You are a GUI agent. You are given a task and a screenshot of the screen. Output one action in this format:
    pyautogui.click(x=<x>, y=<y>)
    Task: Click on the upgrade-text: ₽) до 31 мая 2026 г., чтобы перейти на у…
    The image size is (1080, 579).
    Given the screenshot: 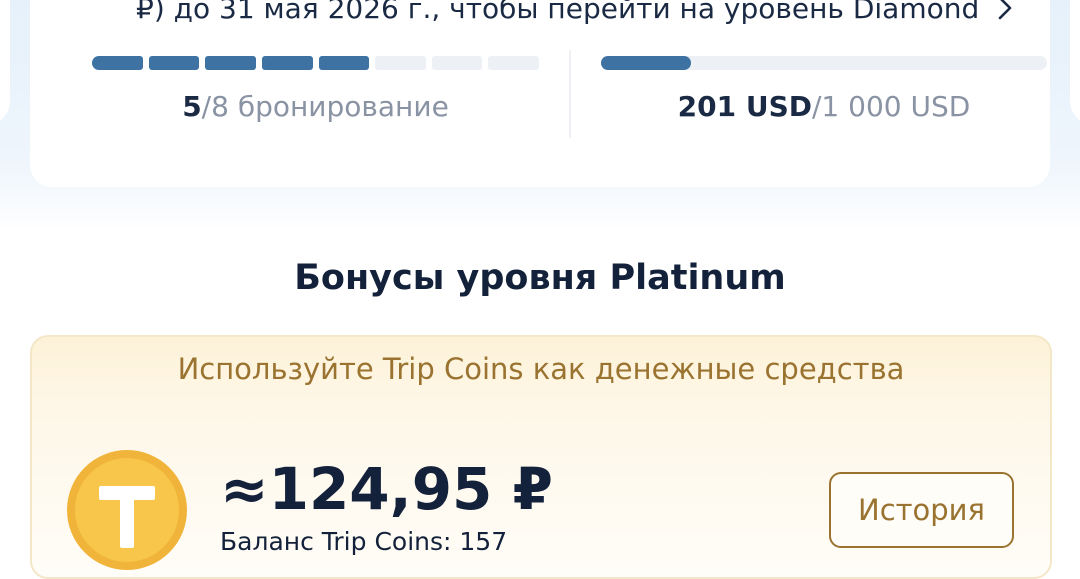 What is the action you would take?
    pyautogui.click(x=558, y=12)
    